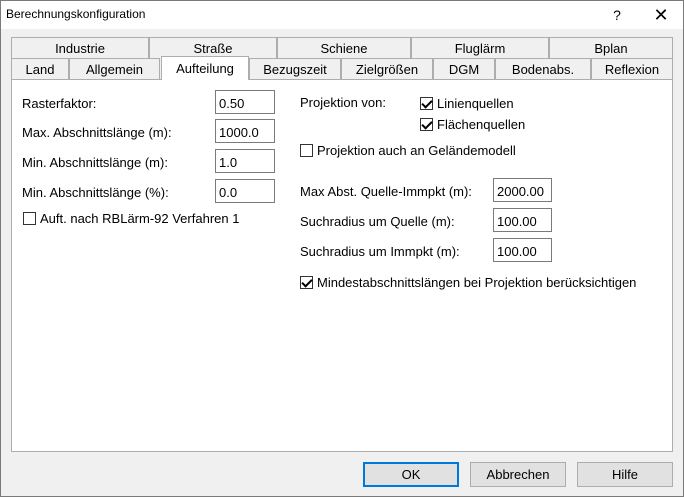  I want to click on flaechenquellen-checkbox, so click(426, 124).